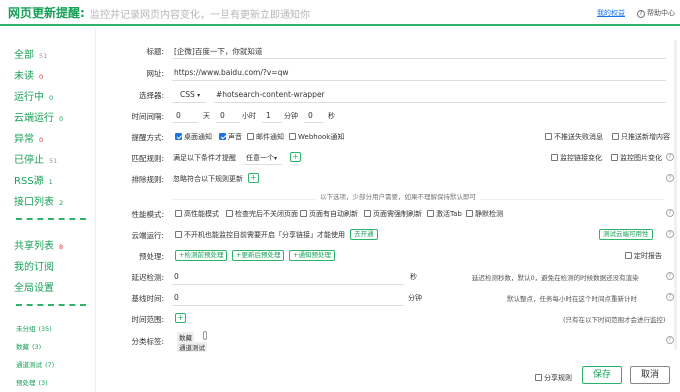  I want to click on group-item-preprocess: 预处理 (3), so click(32, 382).